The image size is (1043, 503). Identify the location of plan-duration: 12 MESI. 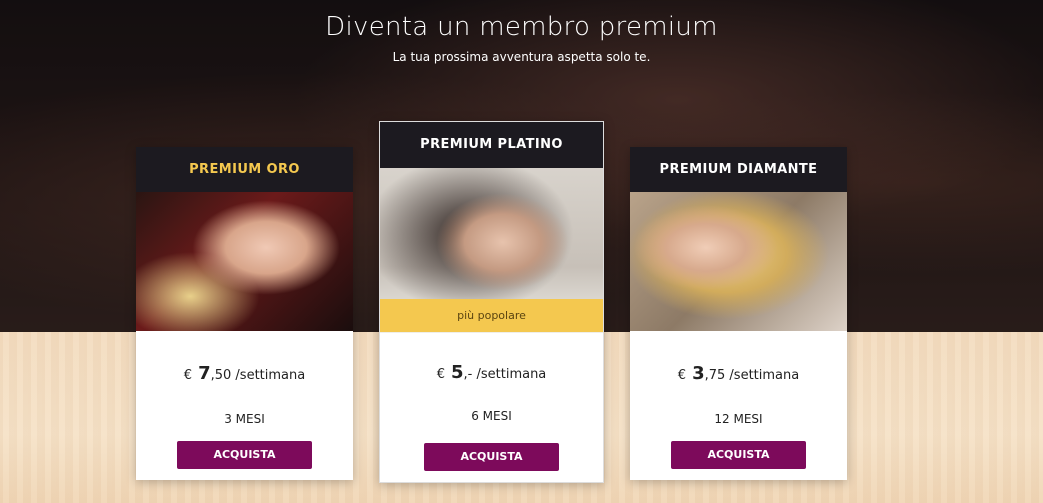
(738, 419).